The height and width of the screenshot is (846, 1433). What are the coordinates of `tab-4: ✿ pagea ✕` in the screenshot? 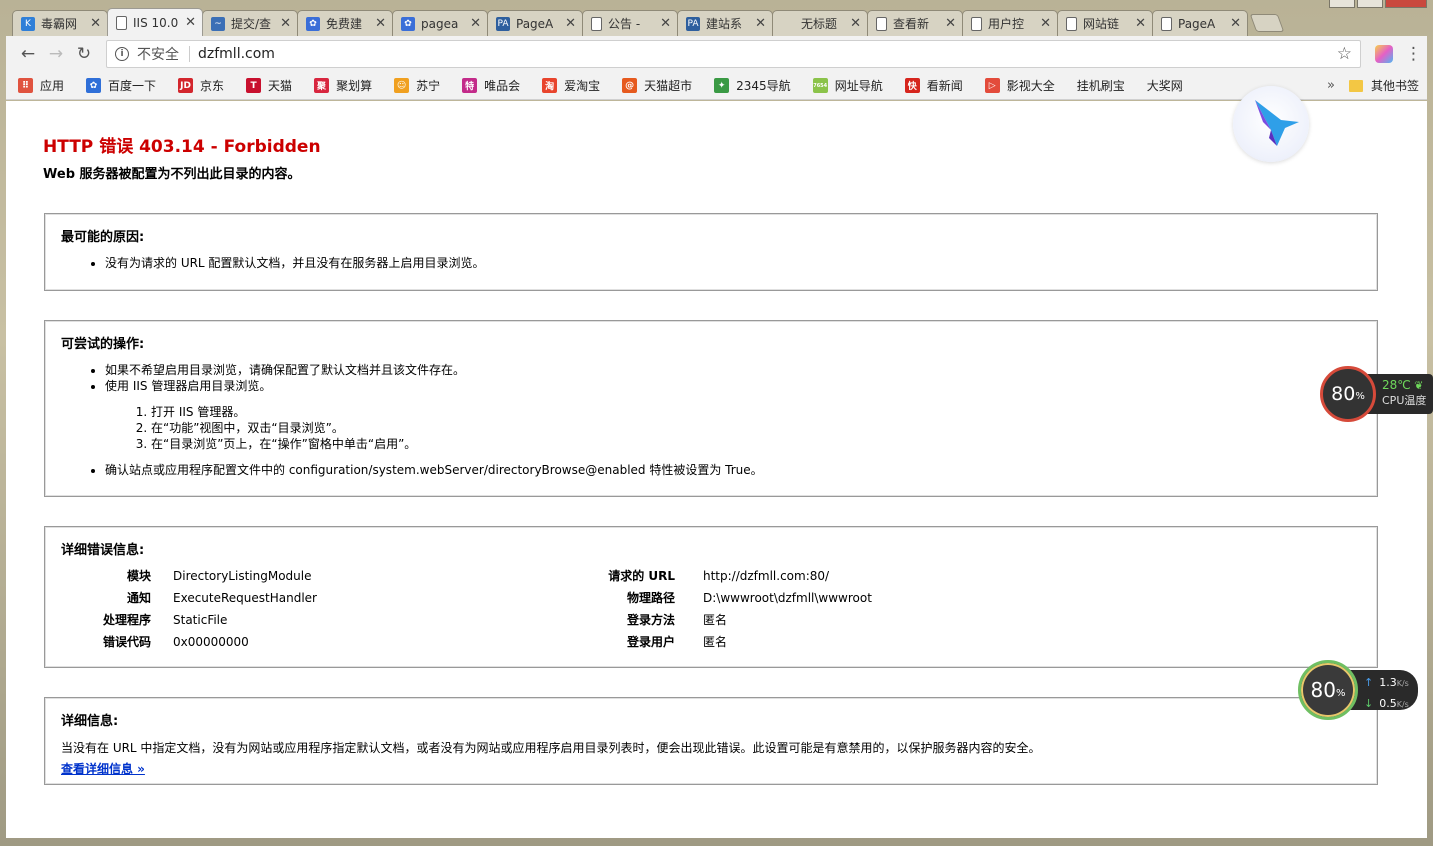 It's located at (440, 23).